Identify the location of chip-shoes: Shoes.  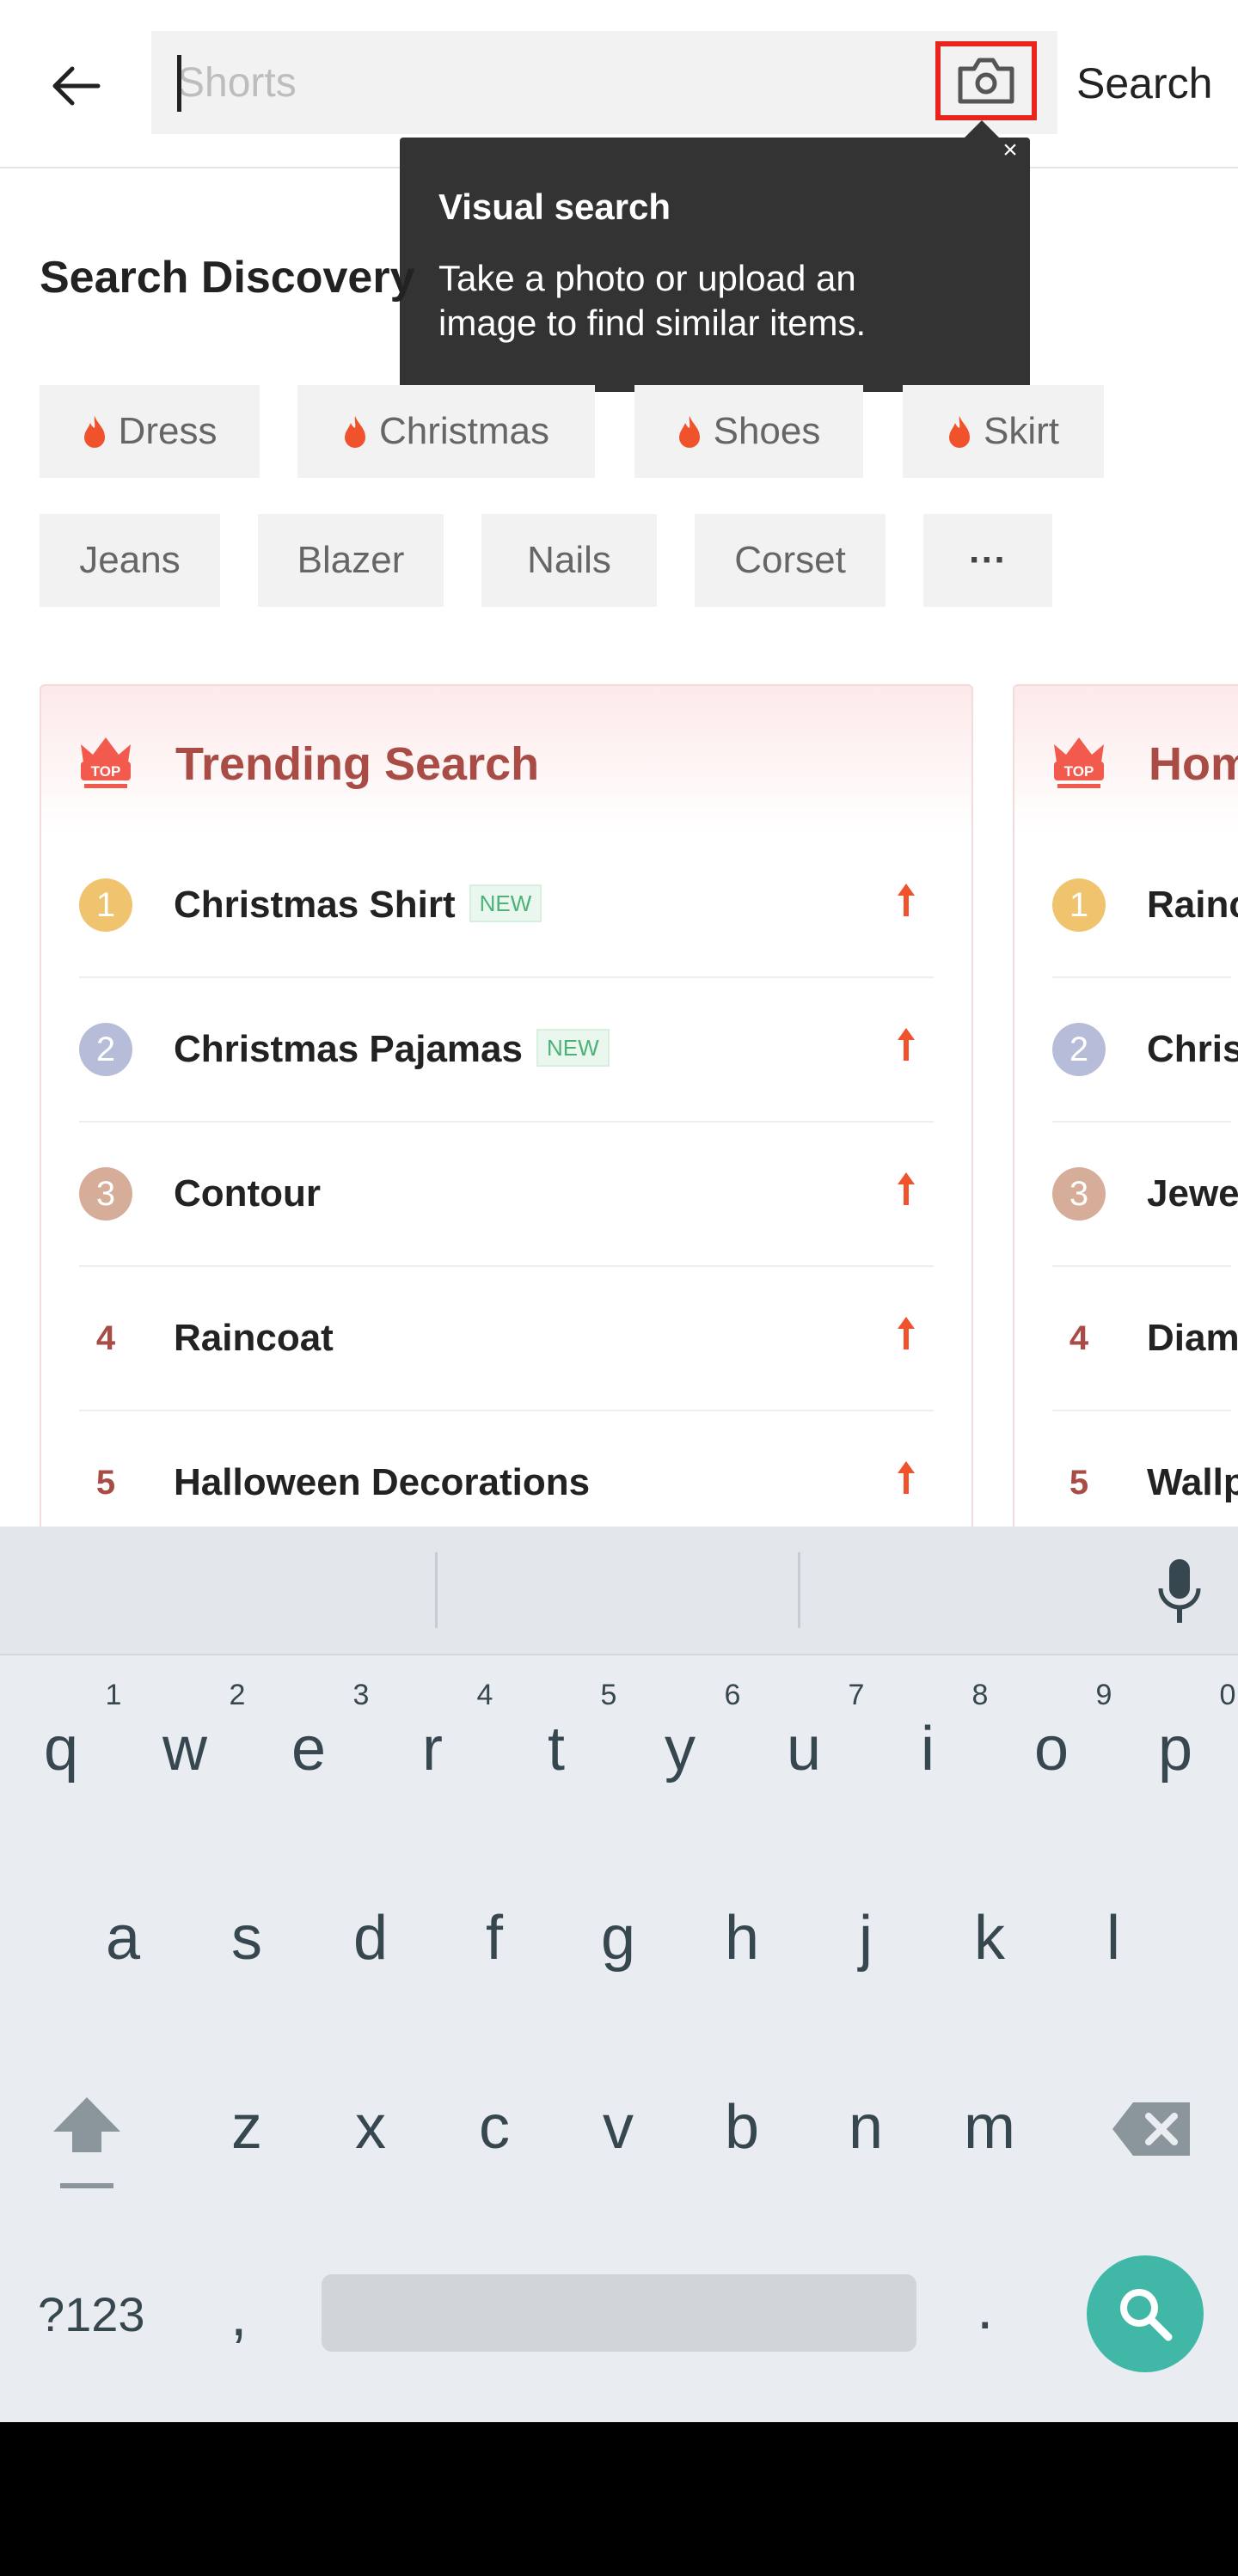
(748, 431).